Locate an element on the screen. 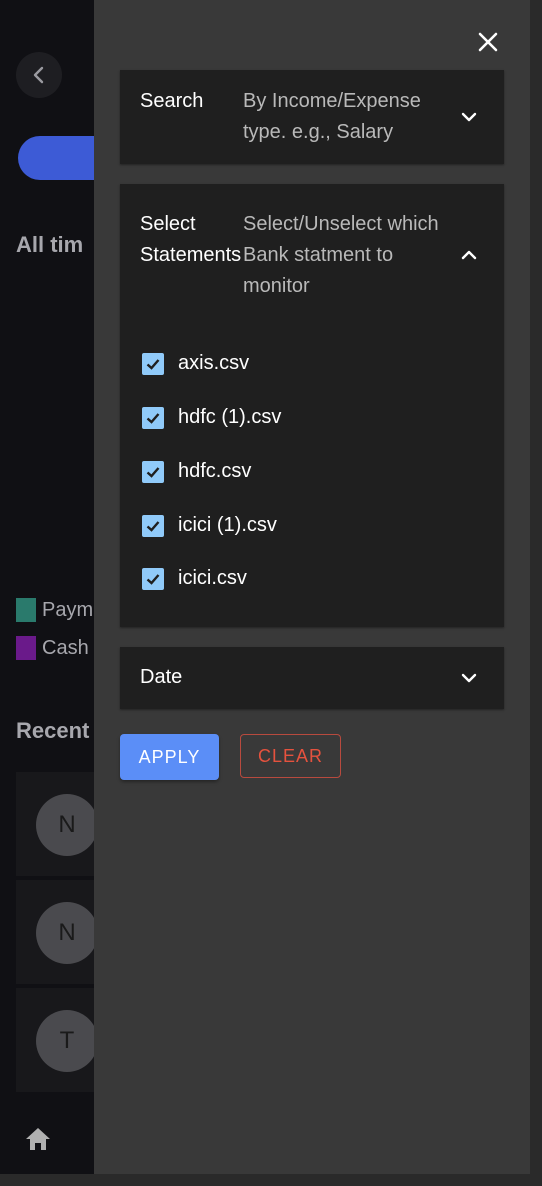  statements-title: Select Statements is located at coordinates (191, 239).